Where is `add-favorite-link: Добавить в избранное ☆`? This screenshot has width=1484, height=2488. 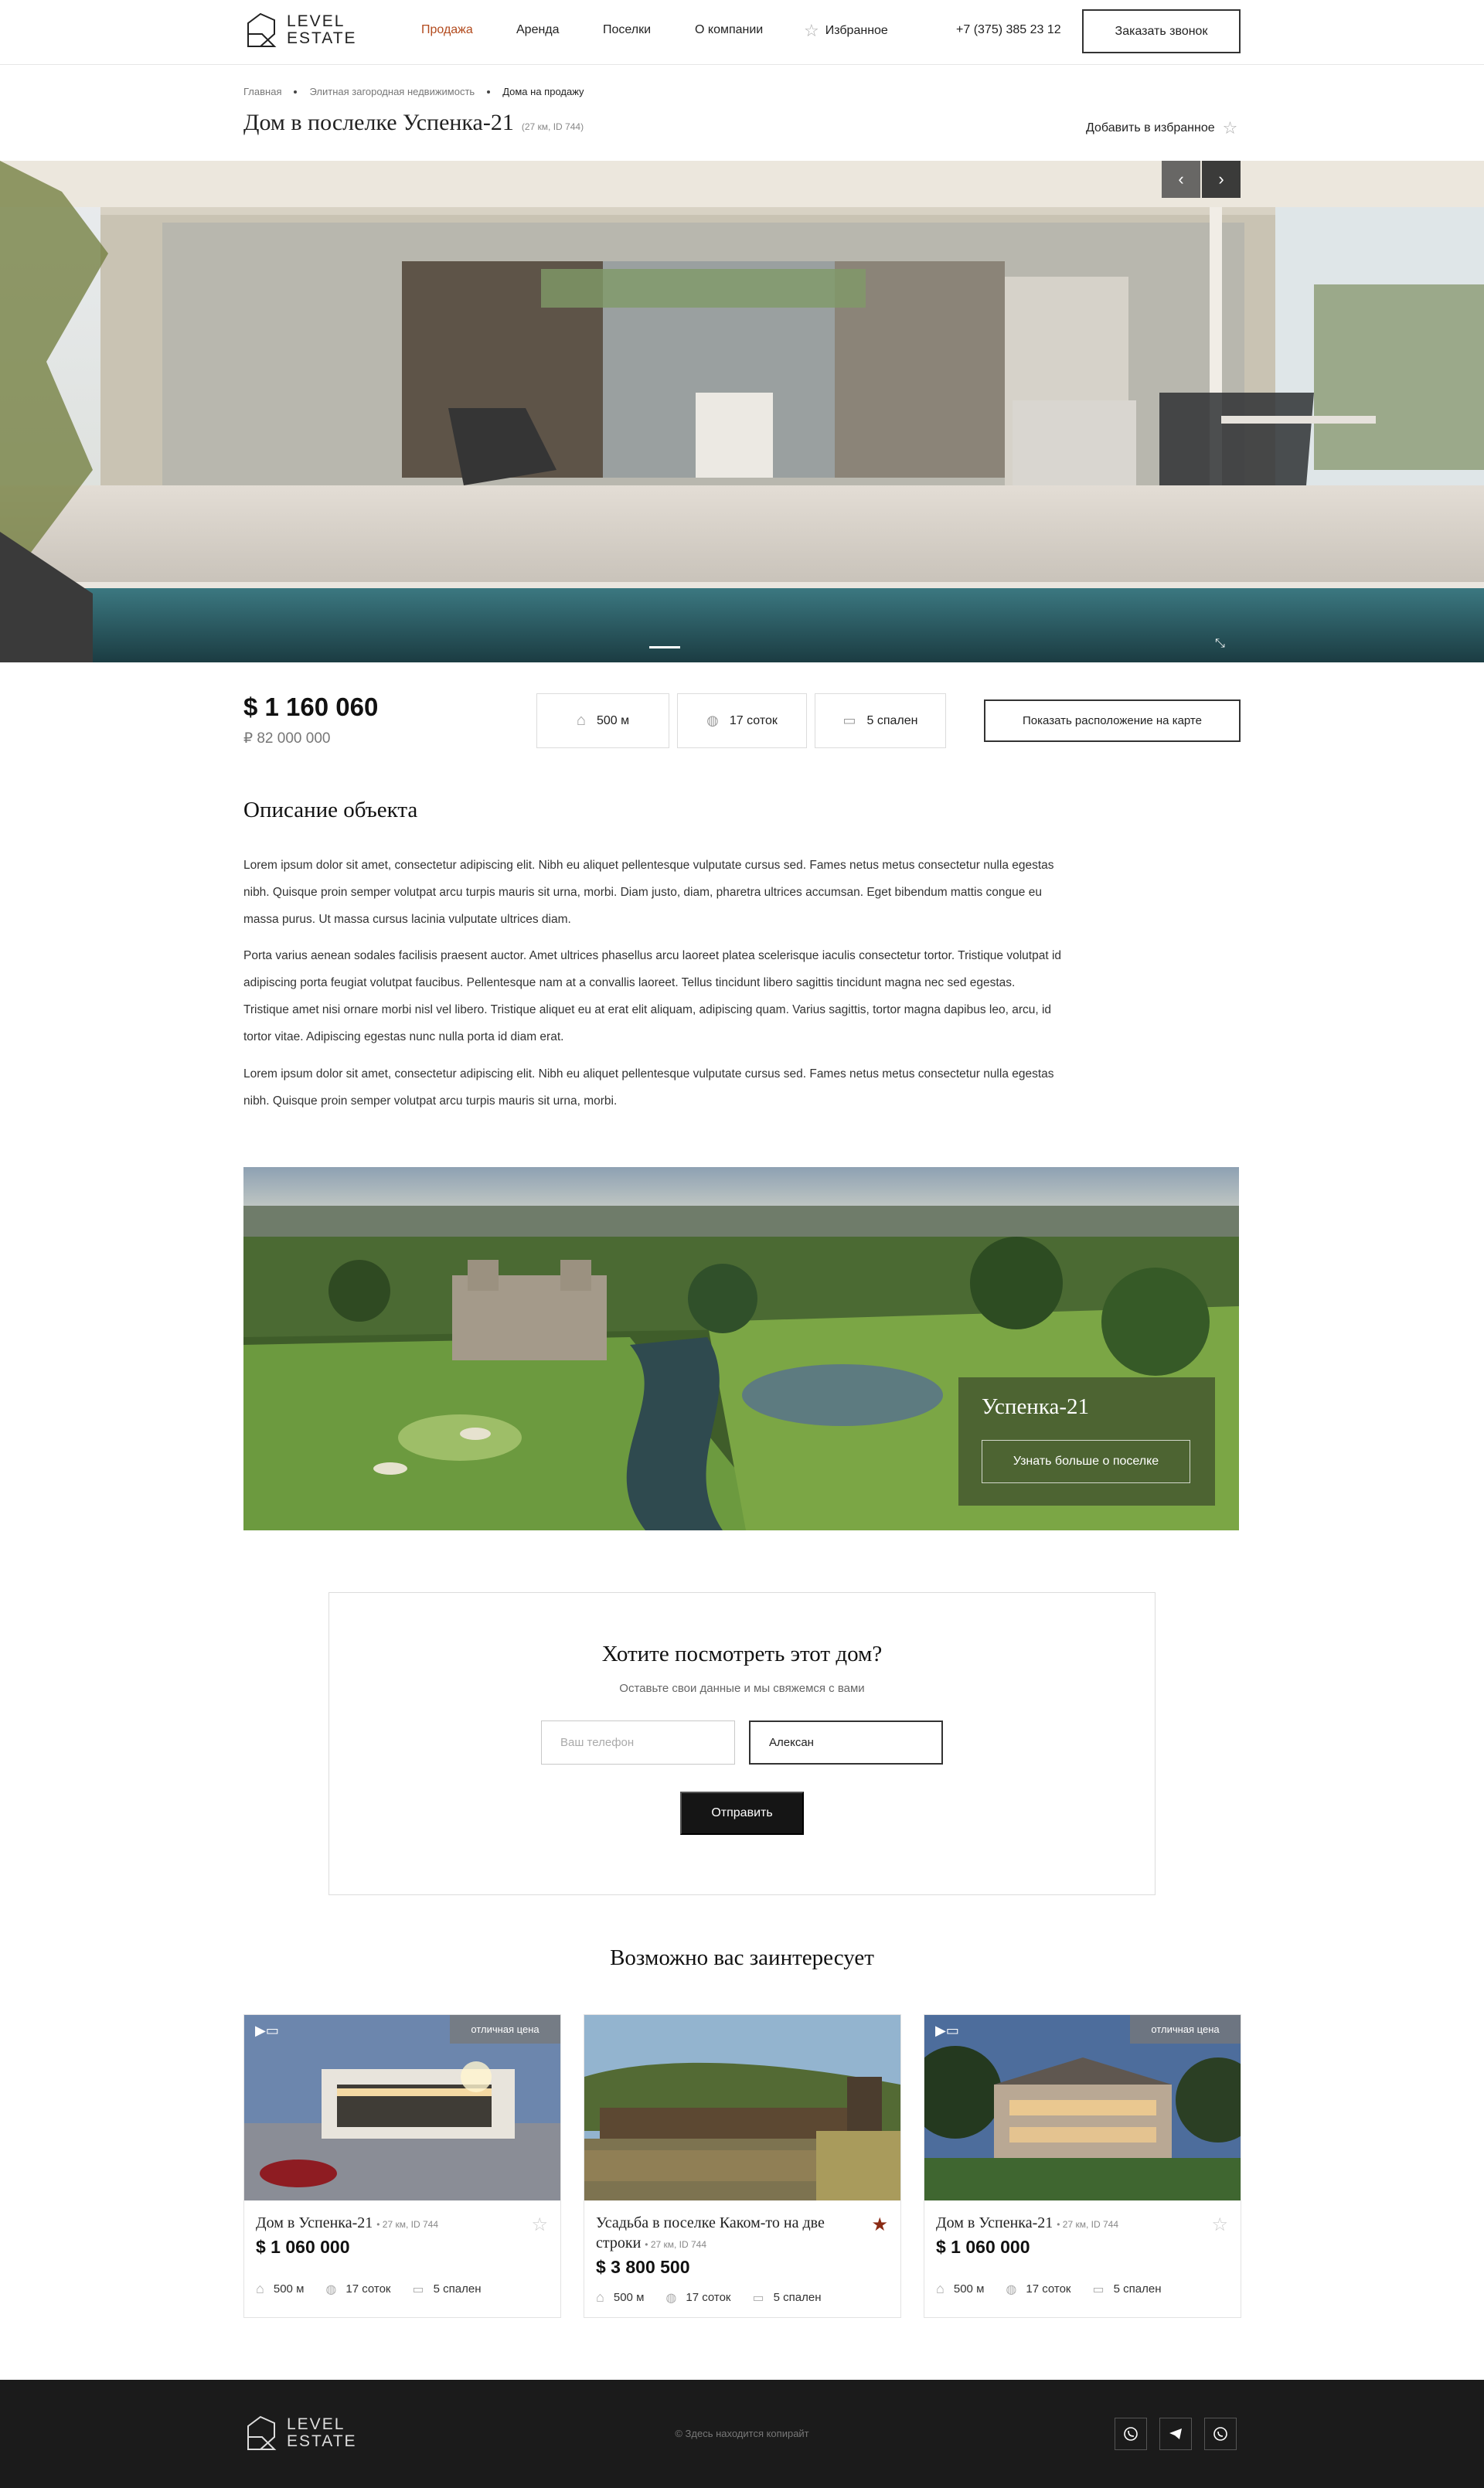 add-favorite-link: Добавить в избранное ☆ is located at coordinates (1161, 128).